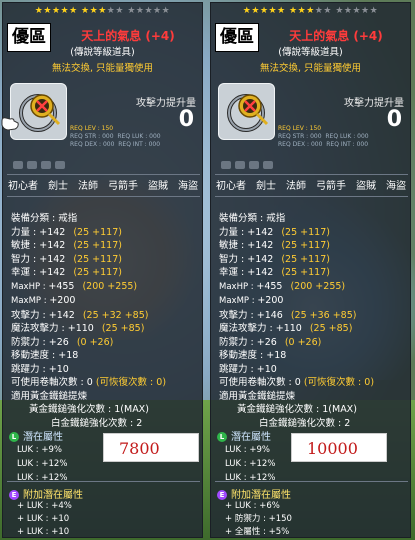 The height and width of the screenshot is (540, 415). Describe the element at coordinates (44, 506) in the screenshot. I see `additional-potential-line: + LUK : +4%` at that location.